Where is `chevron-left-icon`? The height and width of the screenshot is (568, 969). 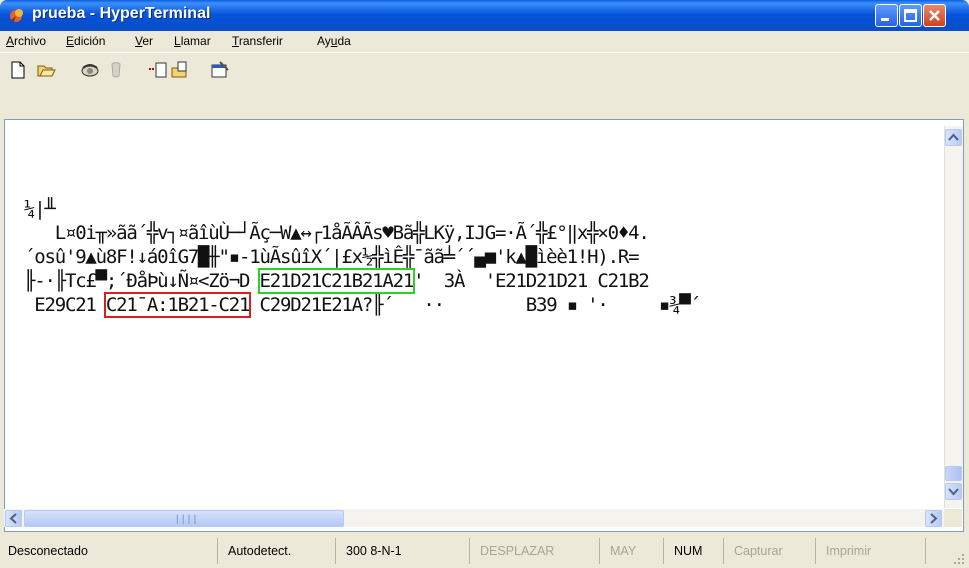 chevron-left-icon is located at coordinates (13, 518).